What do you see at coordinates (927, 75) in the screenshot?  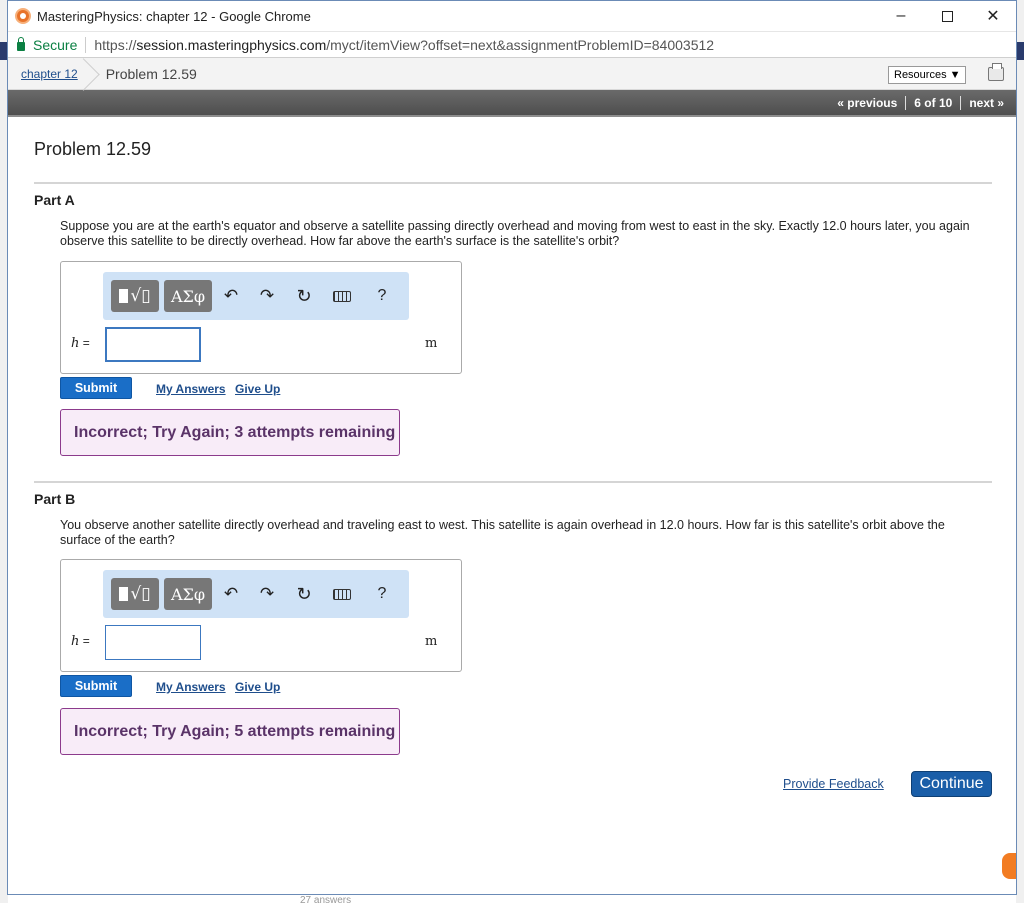 I see `resources-dropdown: Resources ▼` at bounding box center [927, 75].